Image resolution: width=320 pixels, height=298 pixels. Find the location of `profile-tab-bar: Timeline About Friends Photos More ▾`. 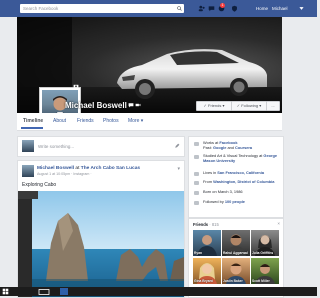

profile-tab-bar: Timeline About Friends Photos More ▾ is located at coordinates (149, 122).